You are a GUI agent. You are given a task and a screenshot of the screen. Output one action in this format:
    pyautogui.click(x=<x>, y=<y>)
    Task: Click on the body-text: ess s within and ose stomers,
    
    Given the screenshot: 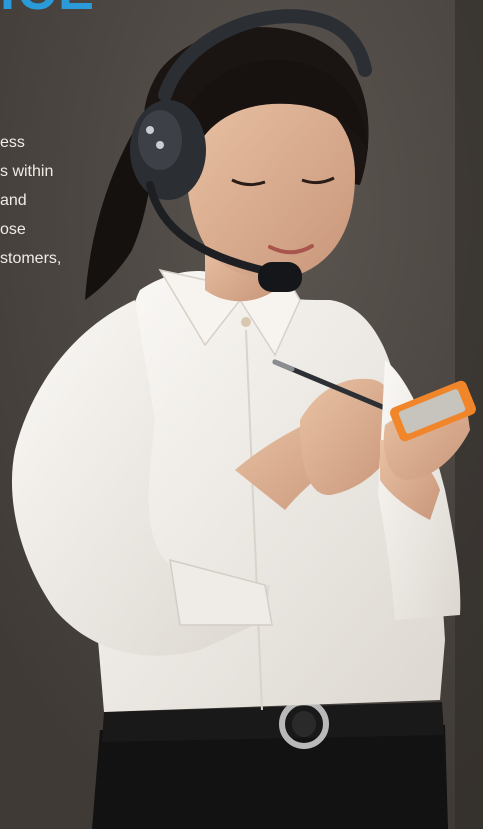 What is the action you would take?
    pyautogui.click(x=47, y=200)
    